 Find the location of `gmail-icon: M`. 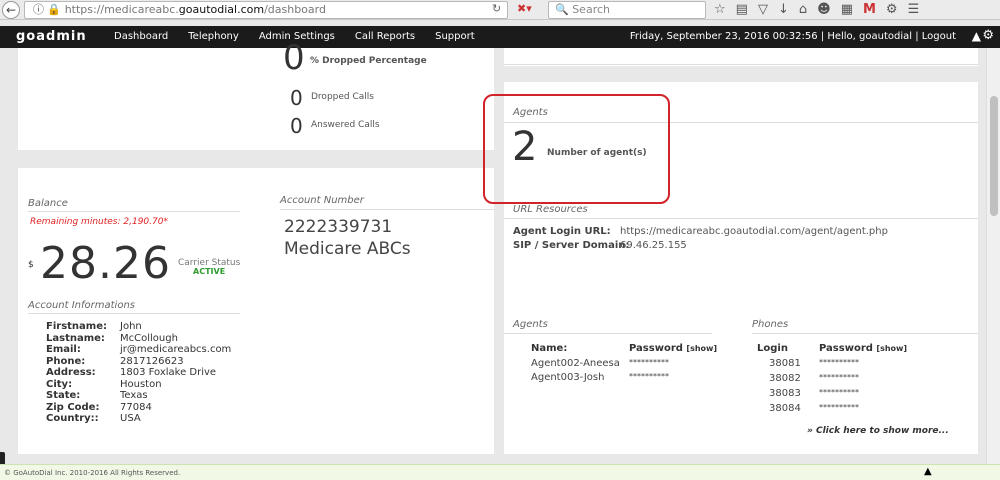

gmail-icon: M is located at coordinates (869, 10).